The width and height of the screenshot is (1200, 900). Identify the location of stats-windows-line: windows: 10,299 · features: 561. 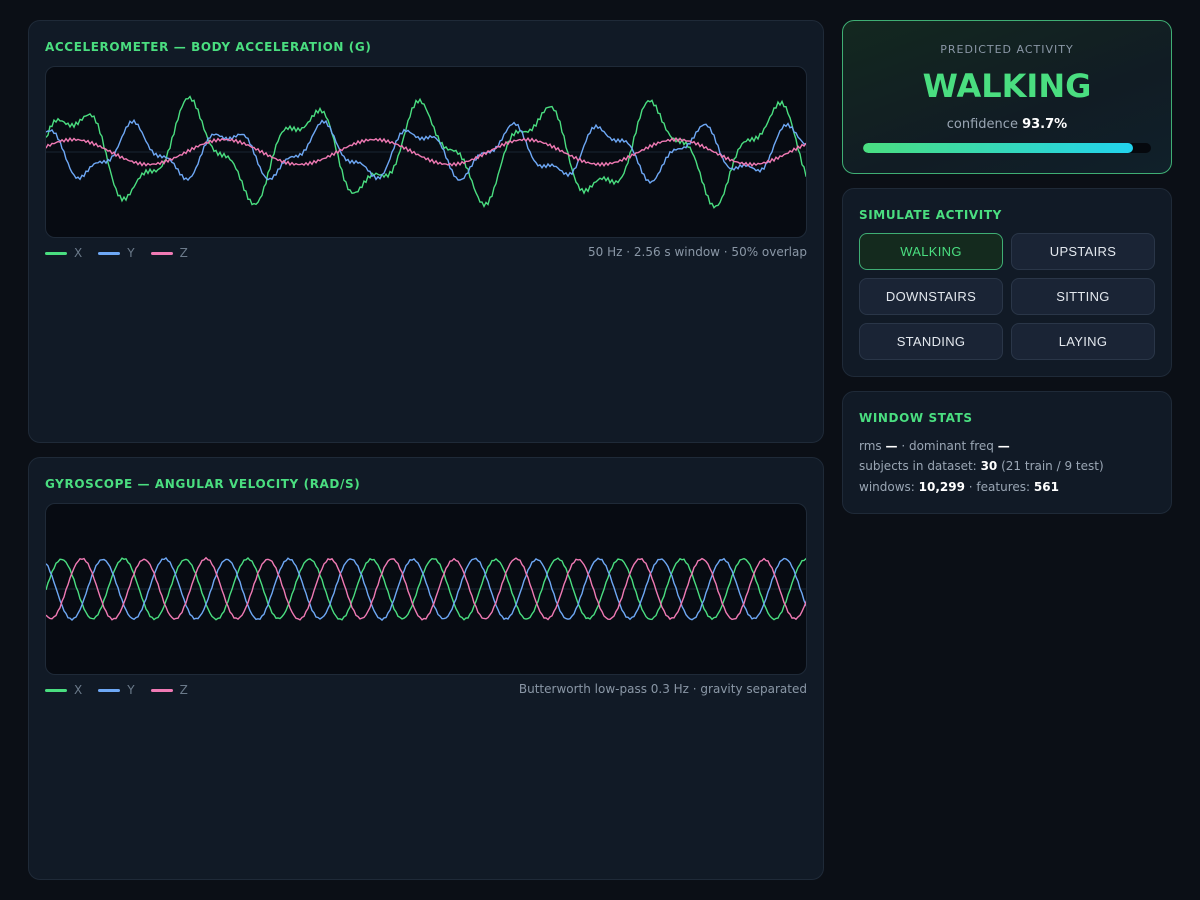
(959, 487).